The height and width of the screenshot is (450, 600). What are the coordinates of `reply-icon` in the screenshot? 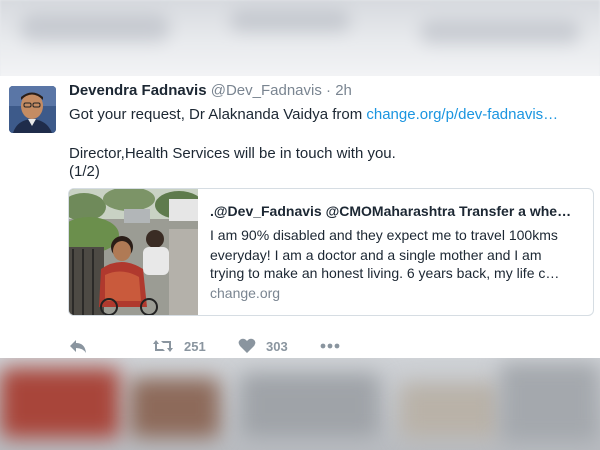 It's located at (78, 346).